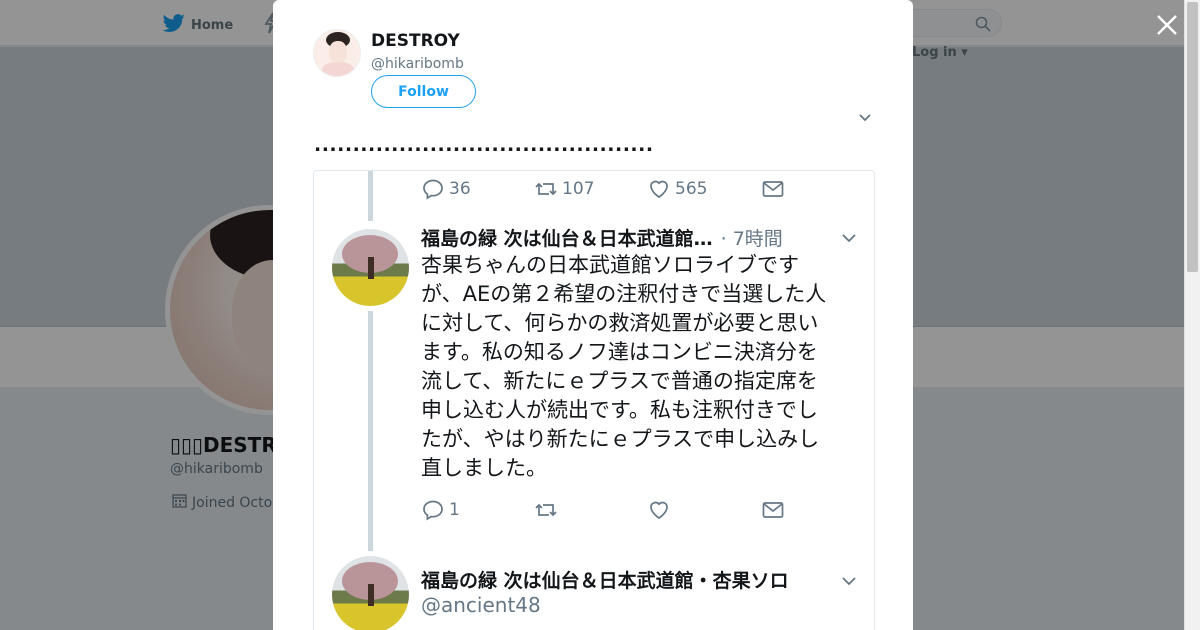 The height and width of the screenshot is (630, 1200). What do you see at coordinates (477, 510) in the screenshot?
I see `reply-button: 1` at bounding box center [477, 510].